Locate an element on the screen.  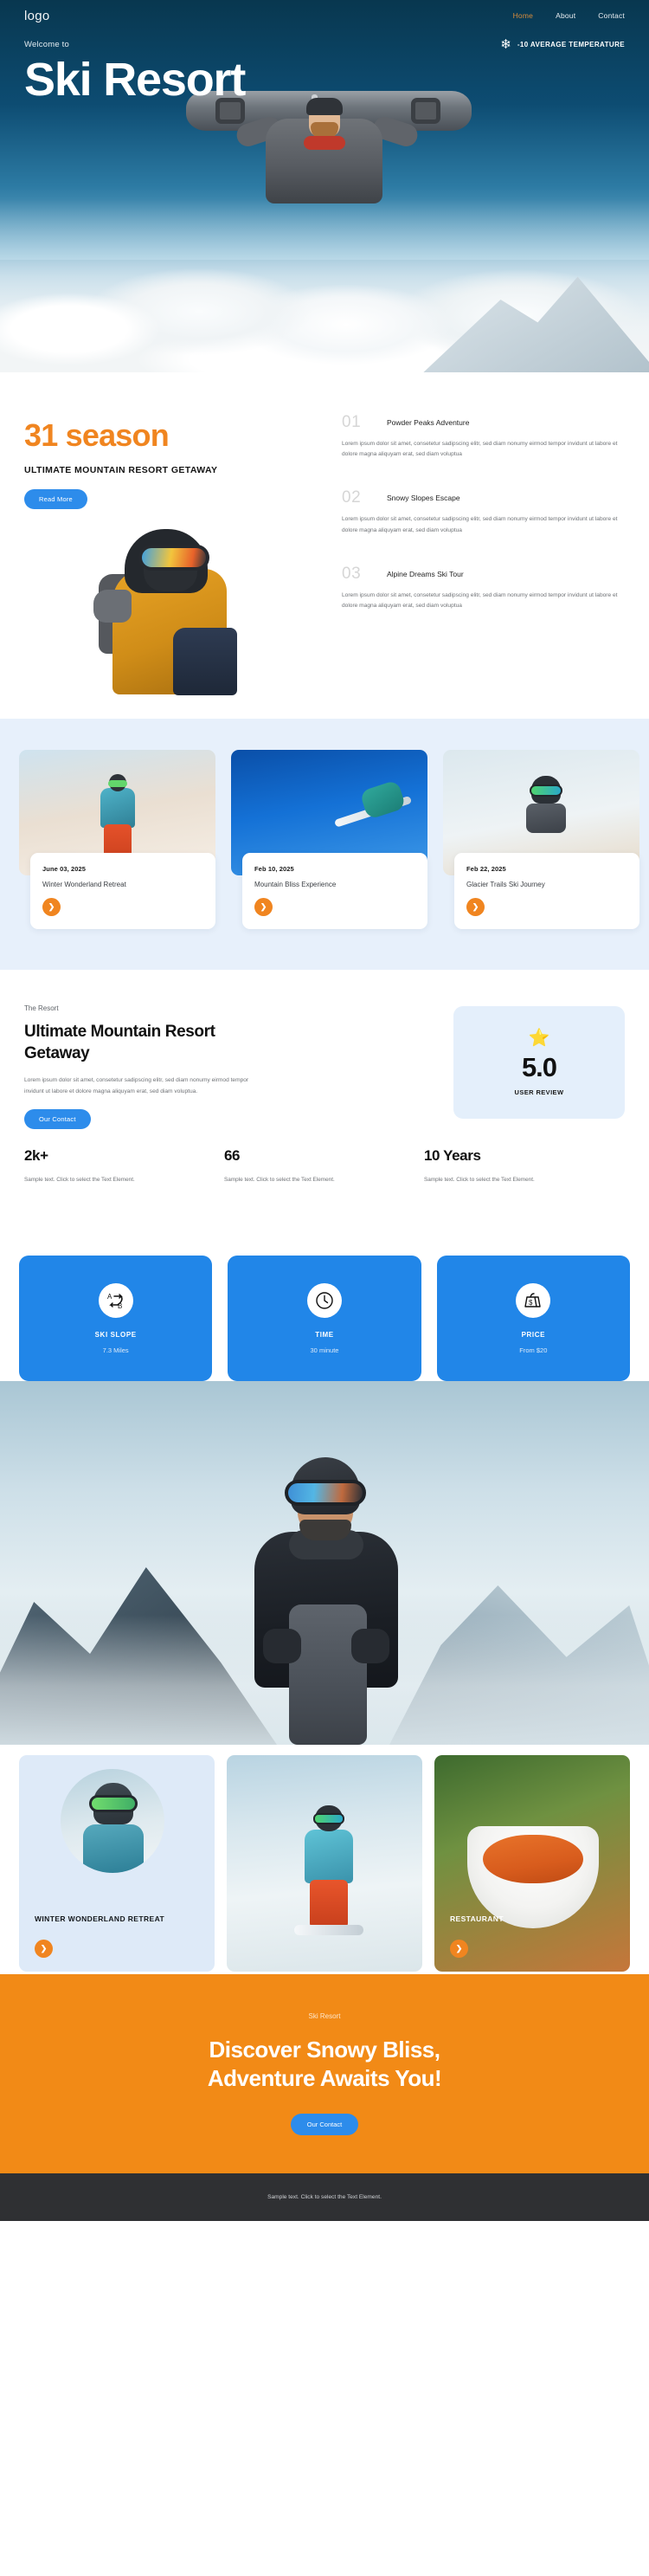
snowboarder-figure is located at coordinates (327, 1870).